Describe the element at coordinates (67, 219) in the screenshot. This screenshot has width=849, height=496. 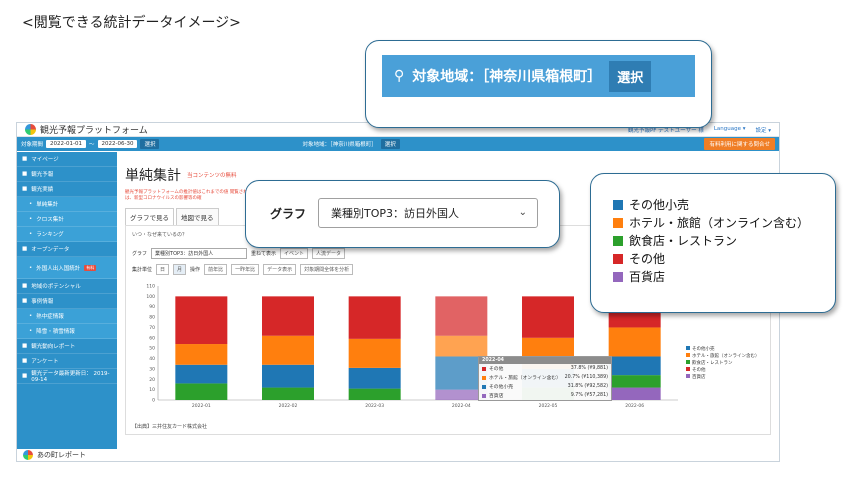
I see `sidebar-item: • クロス集計` at that location.